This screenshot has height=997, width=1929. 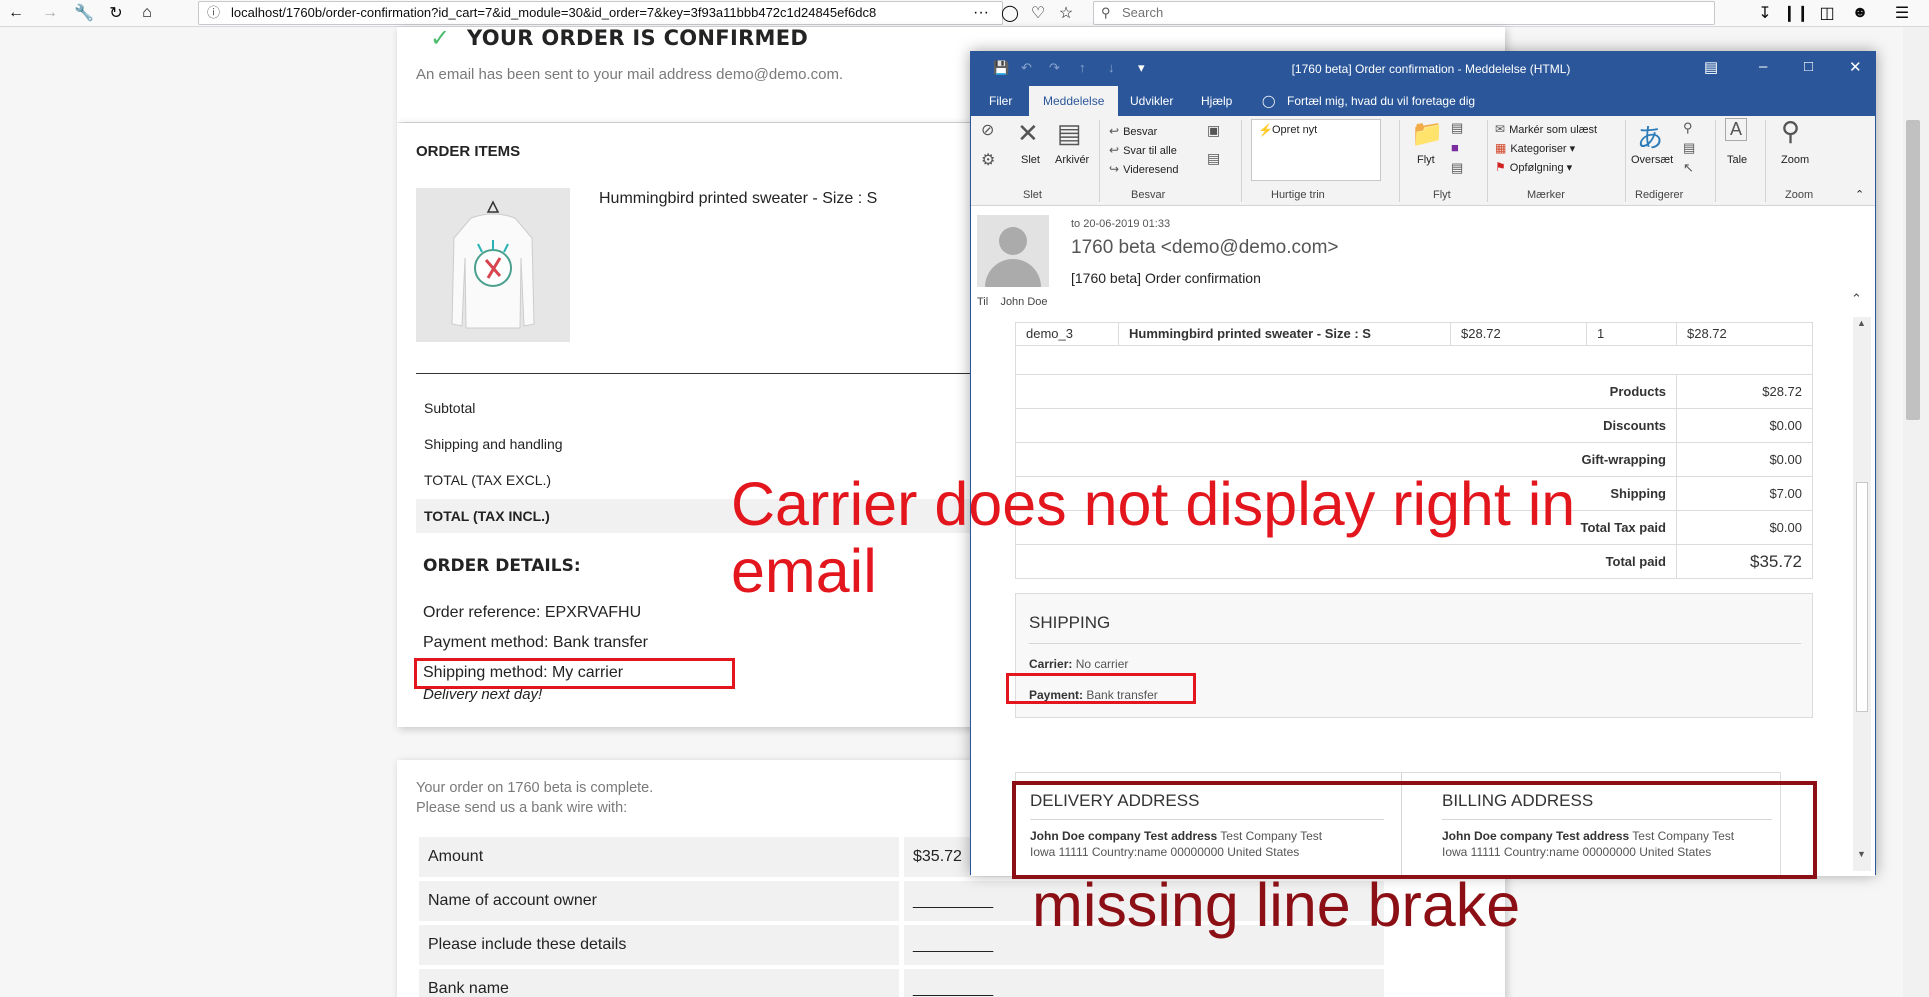 What do you see at coordinates (1652, 160) in the screenshot?
I see `translate-button: Oversæt` at bounding box center [1652, 160].